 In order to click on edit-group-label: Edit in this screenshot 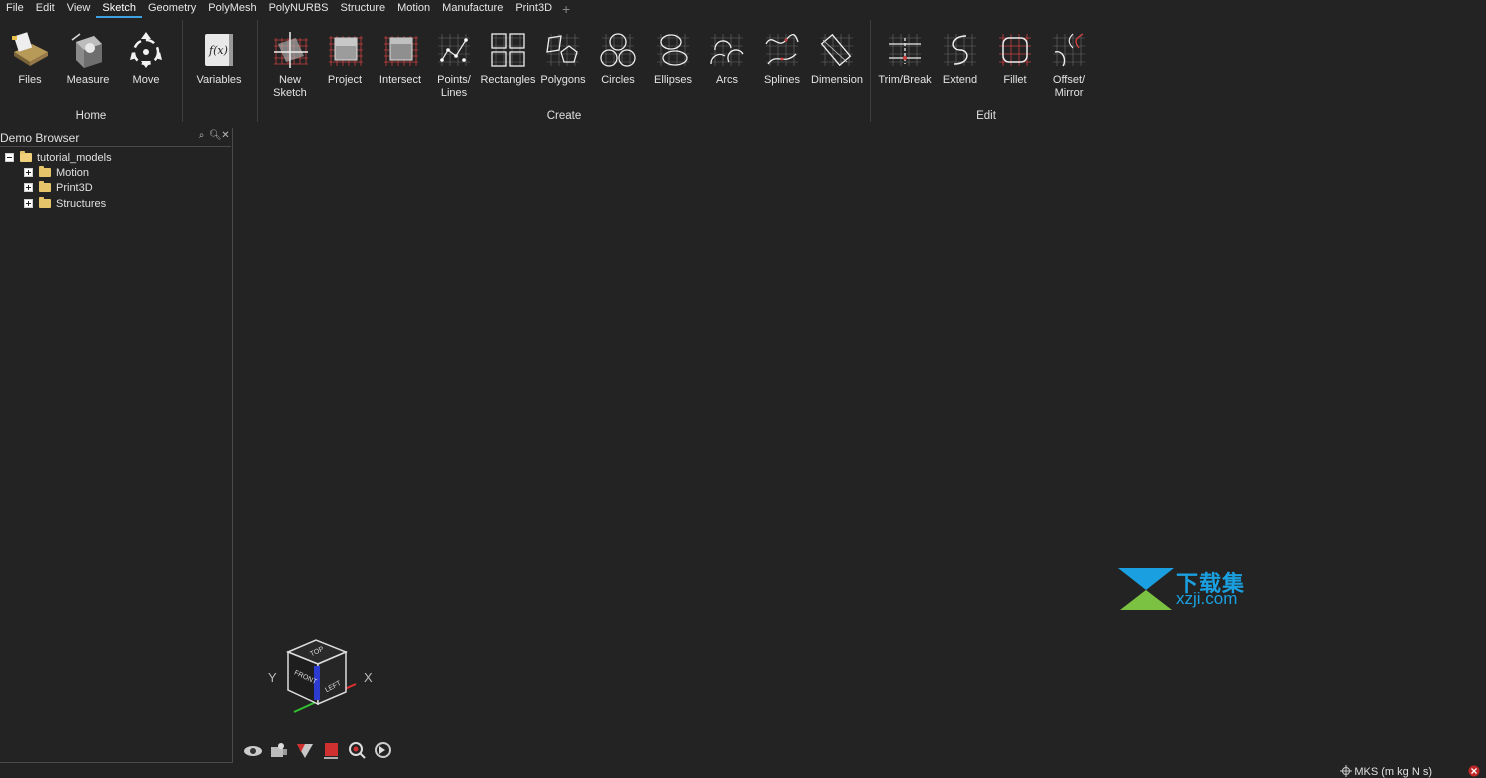, I will do `click(986, 116)`.